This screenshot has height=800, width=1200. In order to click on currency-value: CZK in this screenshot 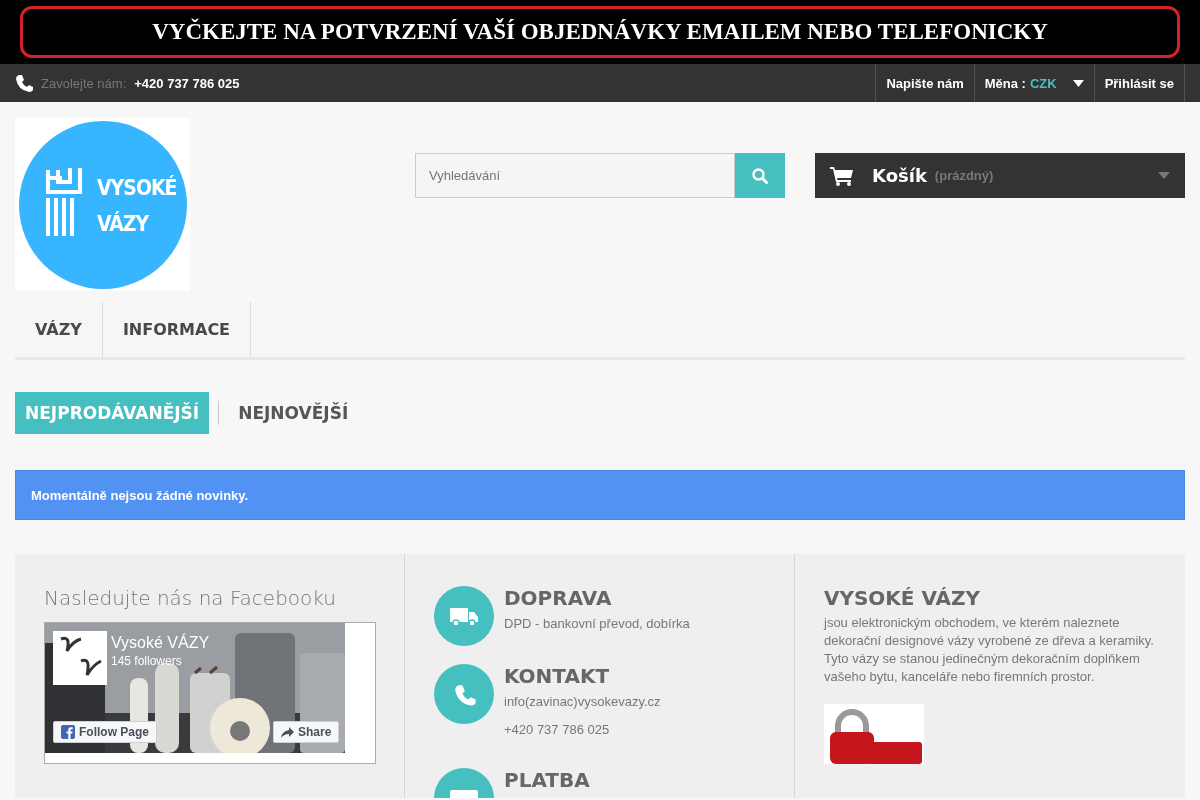, I will do `click(1043, 83)`.